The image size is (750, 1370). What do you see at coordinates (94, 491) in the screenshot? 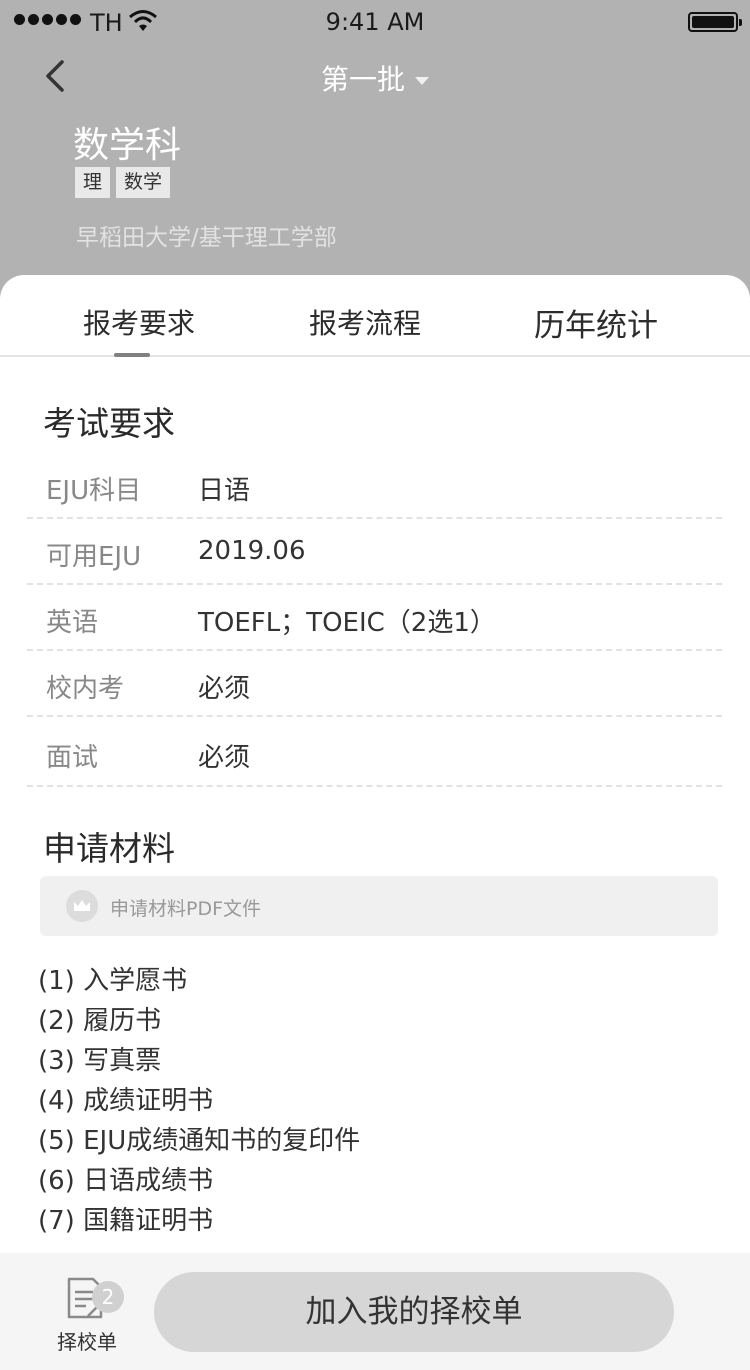
I see `row-label: EJU科目` at bounding box center [94, 491].